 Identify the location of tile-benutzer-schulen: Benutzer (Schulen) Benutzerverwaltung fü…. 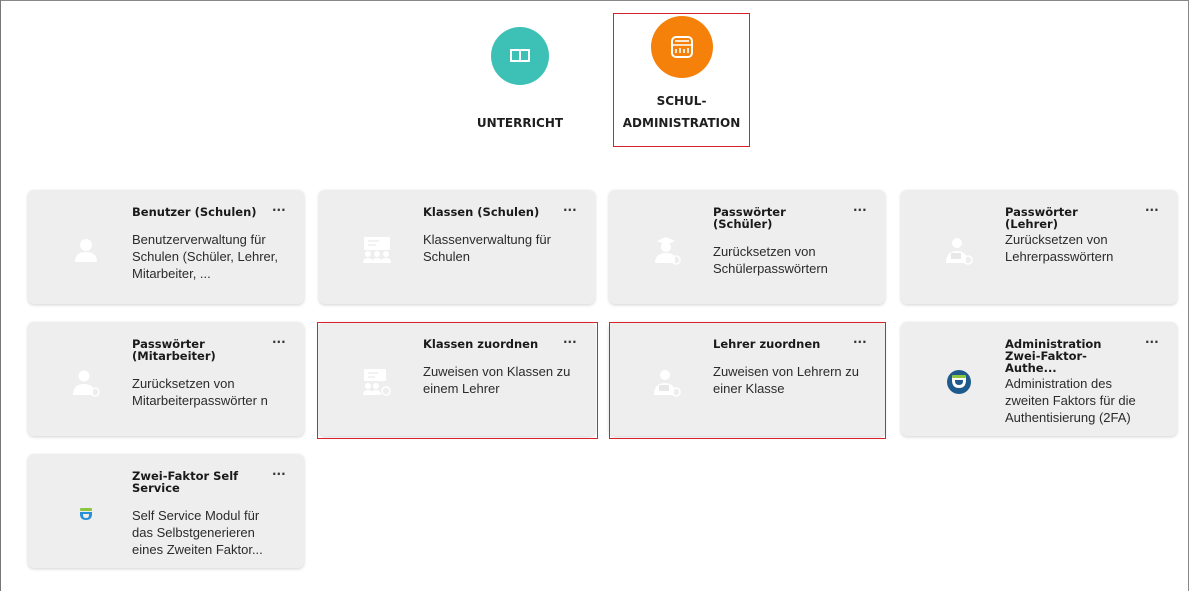
(166, 247).